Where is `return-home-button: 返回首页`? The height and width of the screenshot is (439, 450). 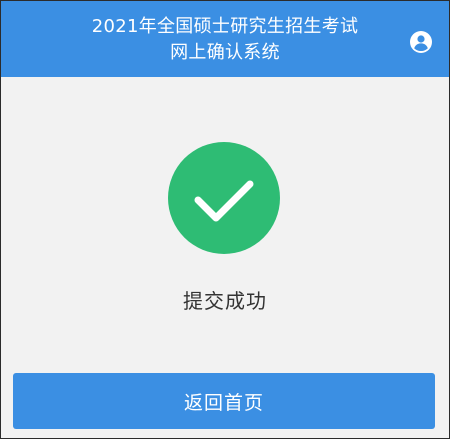
return-home-button: 返回首页 is located at coordinates (224, 401).